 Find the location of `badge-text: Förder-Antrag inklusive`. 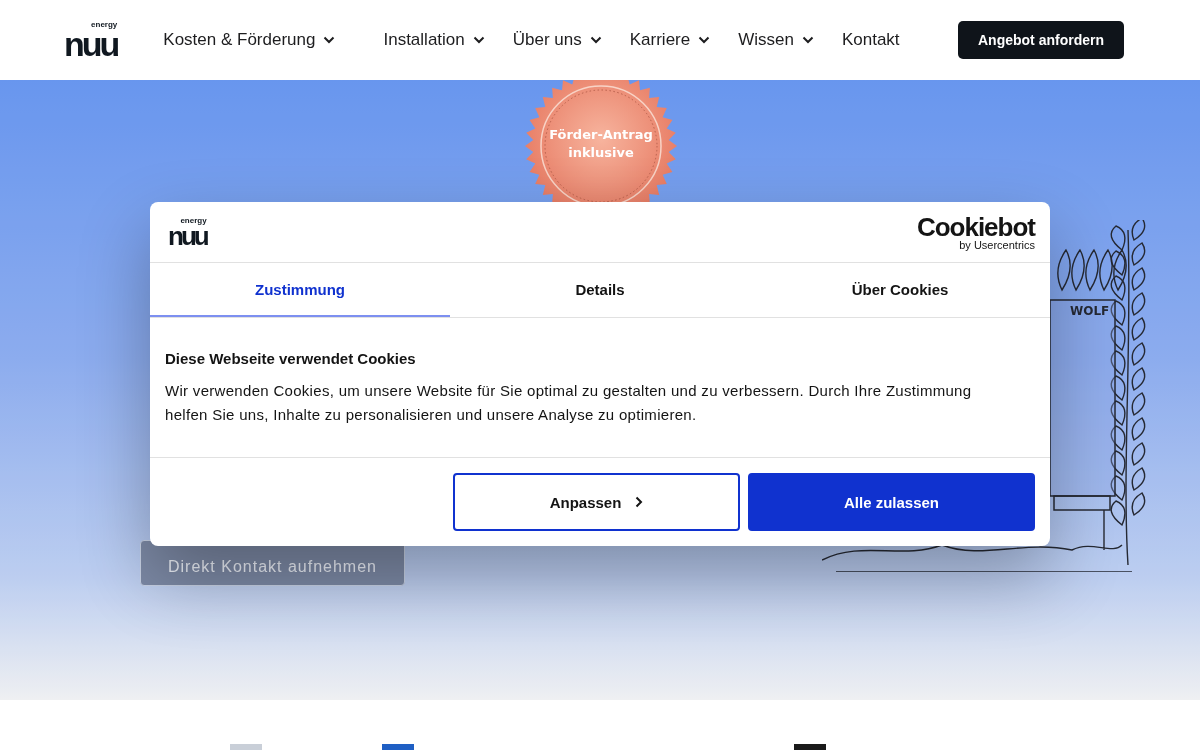

badge-text: Förder-Antrag inklusive is located at coordinates (601, 144).